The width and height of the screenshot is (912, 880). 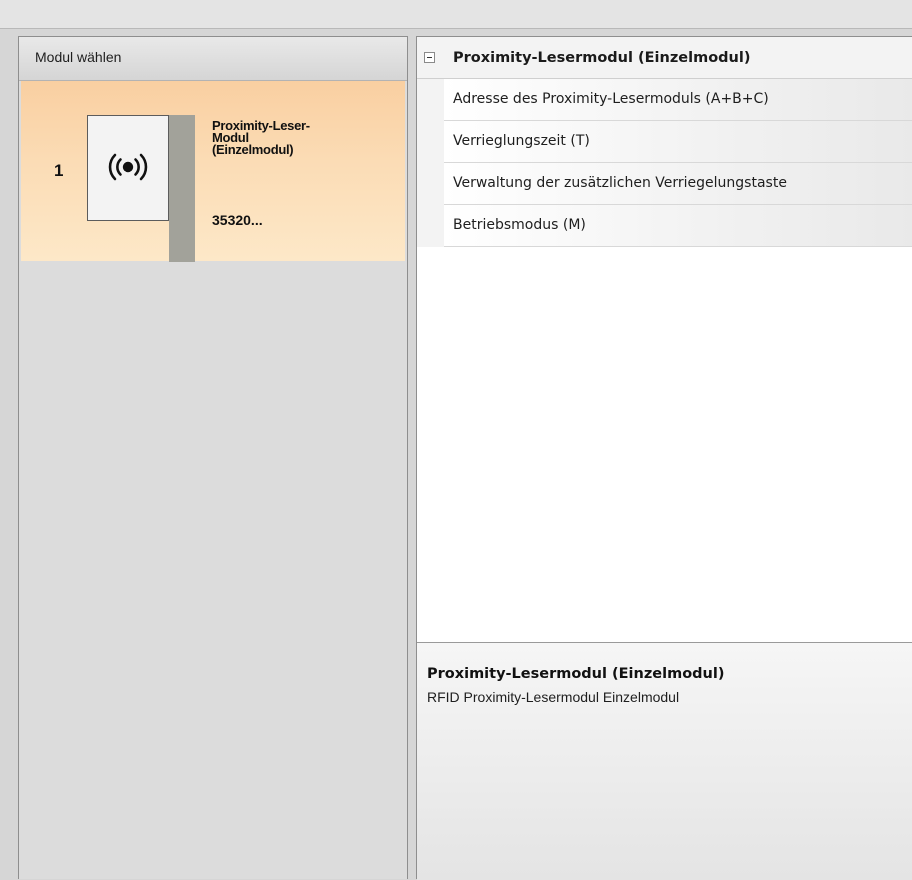 What do you see at coordinates (429, 57) in the screenshot?
I see `collapse-icon` at bounding box center [429, 57].